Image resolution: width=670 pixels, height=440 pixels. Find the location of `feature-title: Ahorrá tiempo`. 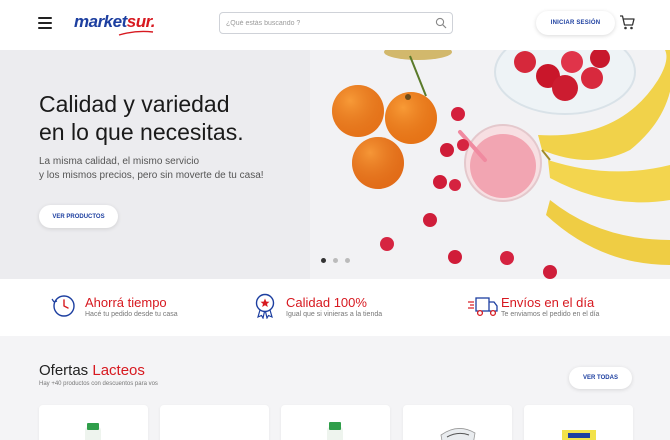

feature-title: Ahorrá tiempo is located at coordinates (126, 302).